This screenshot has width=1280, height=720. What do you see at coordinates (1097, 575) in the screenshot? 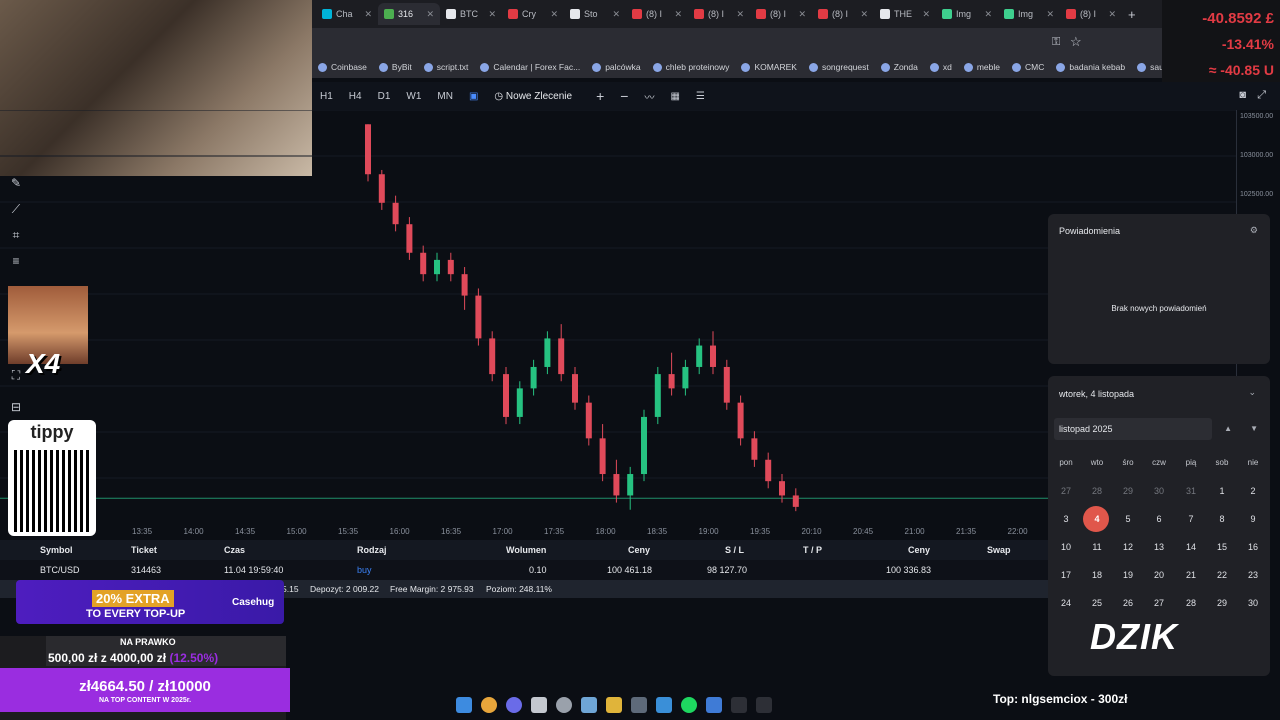
I see `calendar-day: 18` at bounding box center [1097, 575].